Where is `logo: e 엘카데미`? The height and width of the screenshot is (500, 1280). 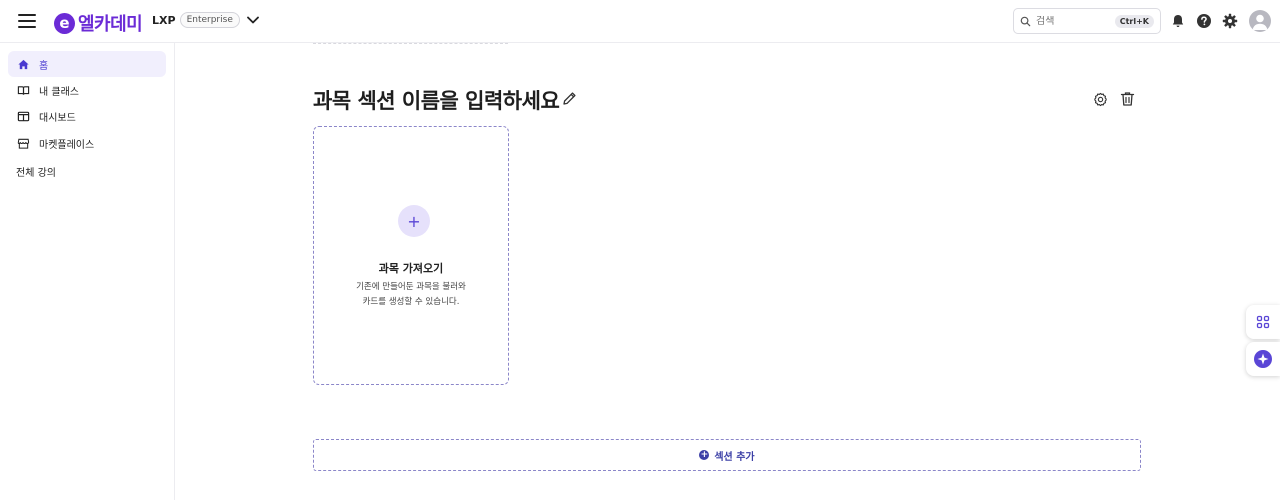
logo: e 엘카데미 is located at coordinates (98, 23).